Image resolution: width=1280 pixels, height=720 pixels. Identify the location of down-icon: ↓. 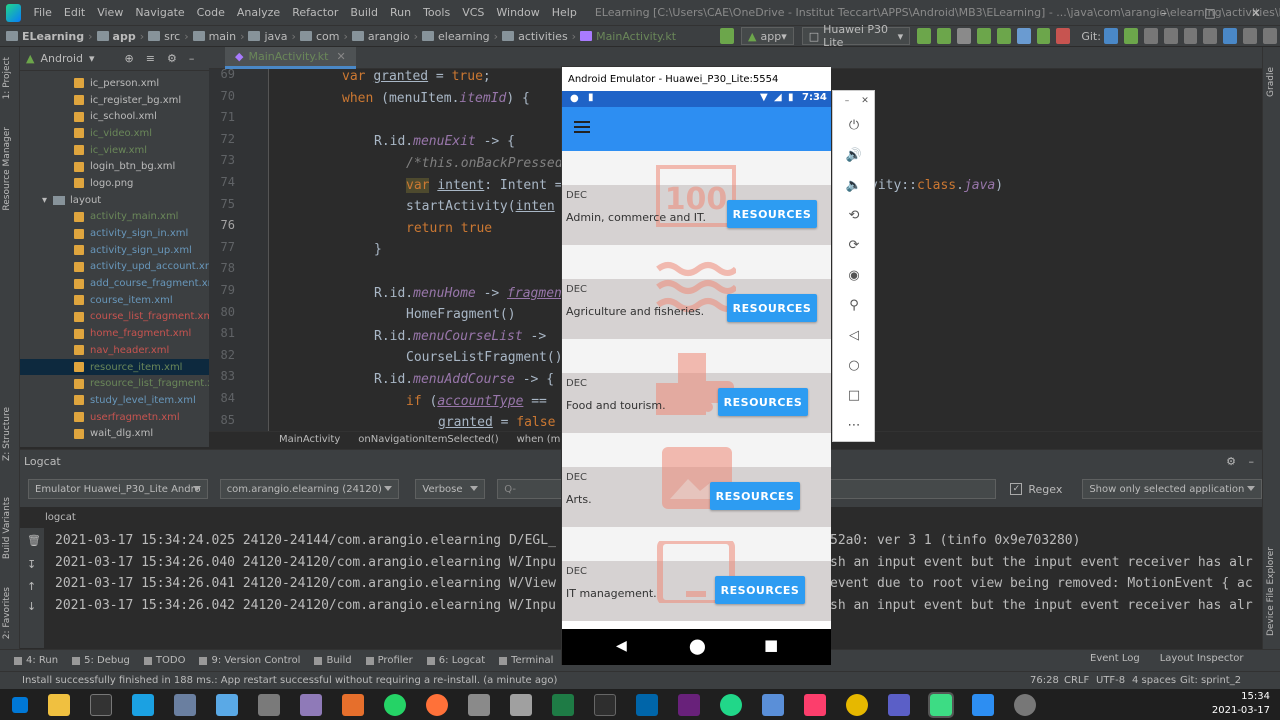
(31, 606).